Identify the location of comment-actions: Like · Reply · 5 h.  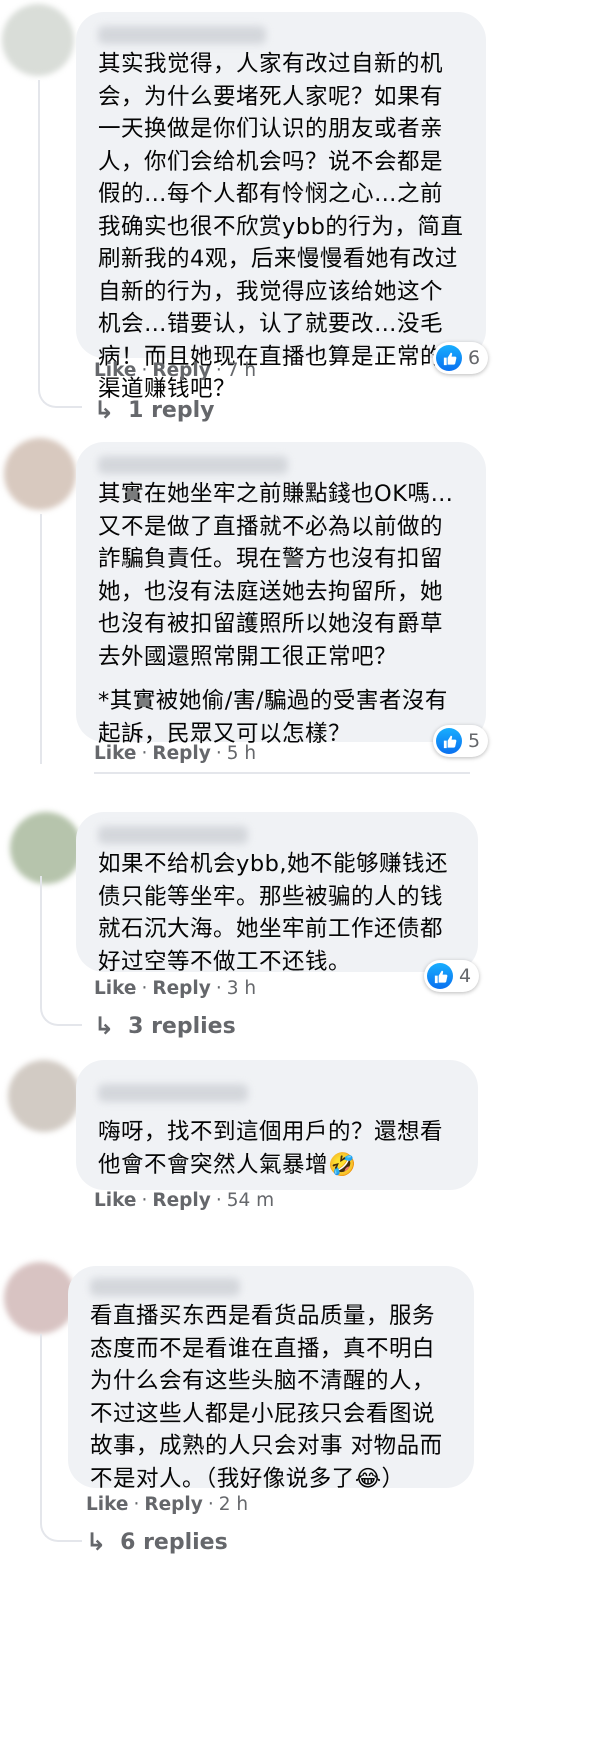
(175, 753).